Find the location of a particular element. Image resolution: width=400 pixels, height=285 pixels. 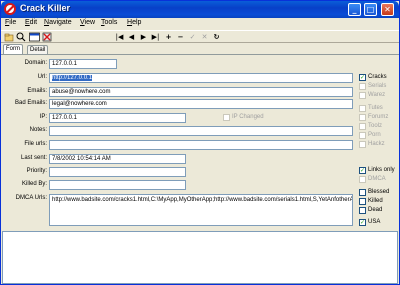

serials-label: Serials is located at coordinates (377, 86).